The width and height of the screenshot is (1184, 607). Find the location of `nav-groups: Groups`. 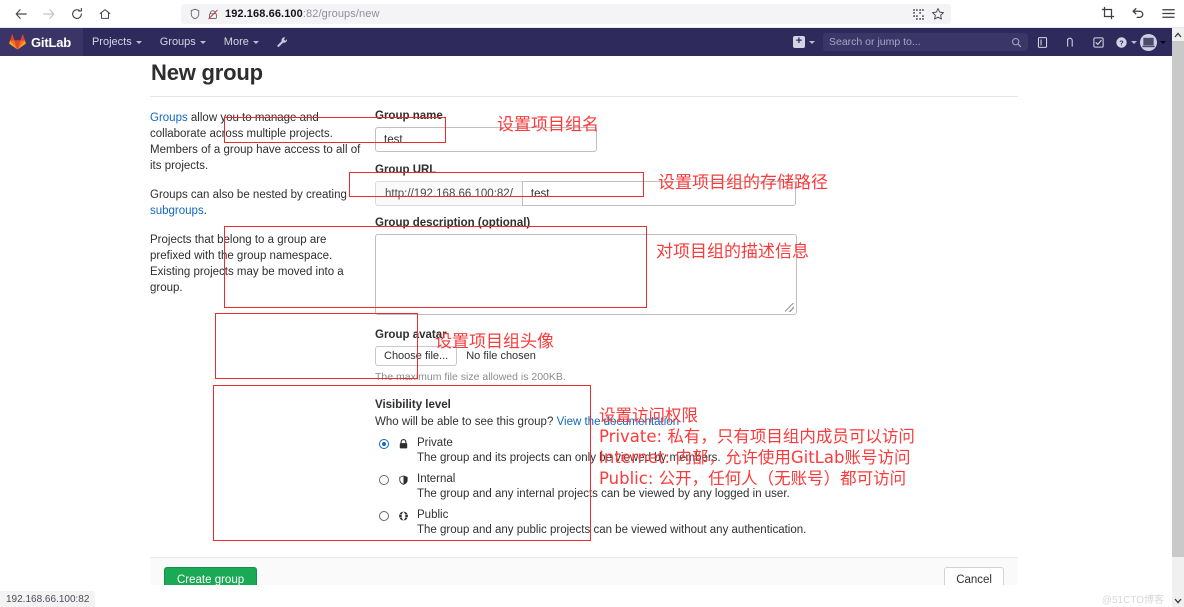

nav-groups: Groups is located at coordinates (183, 42).